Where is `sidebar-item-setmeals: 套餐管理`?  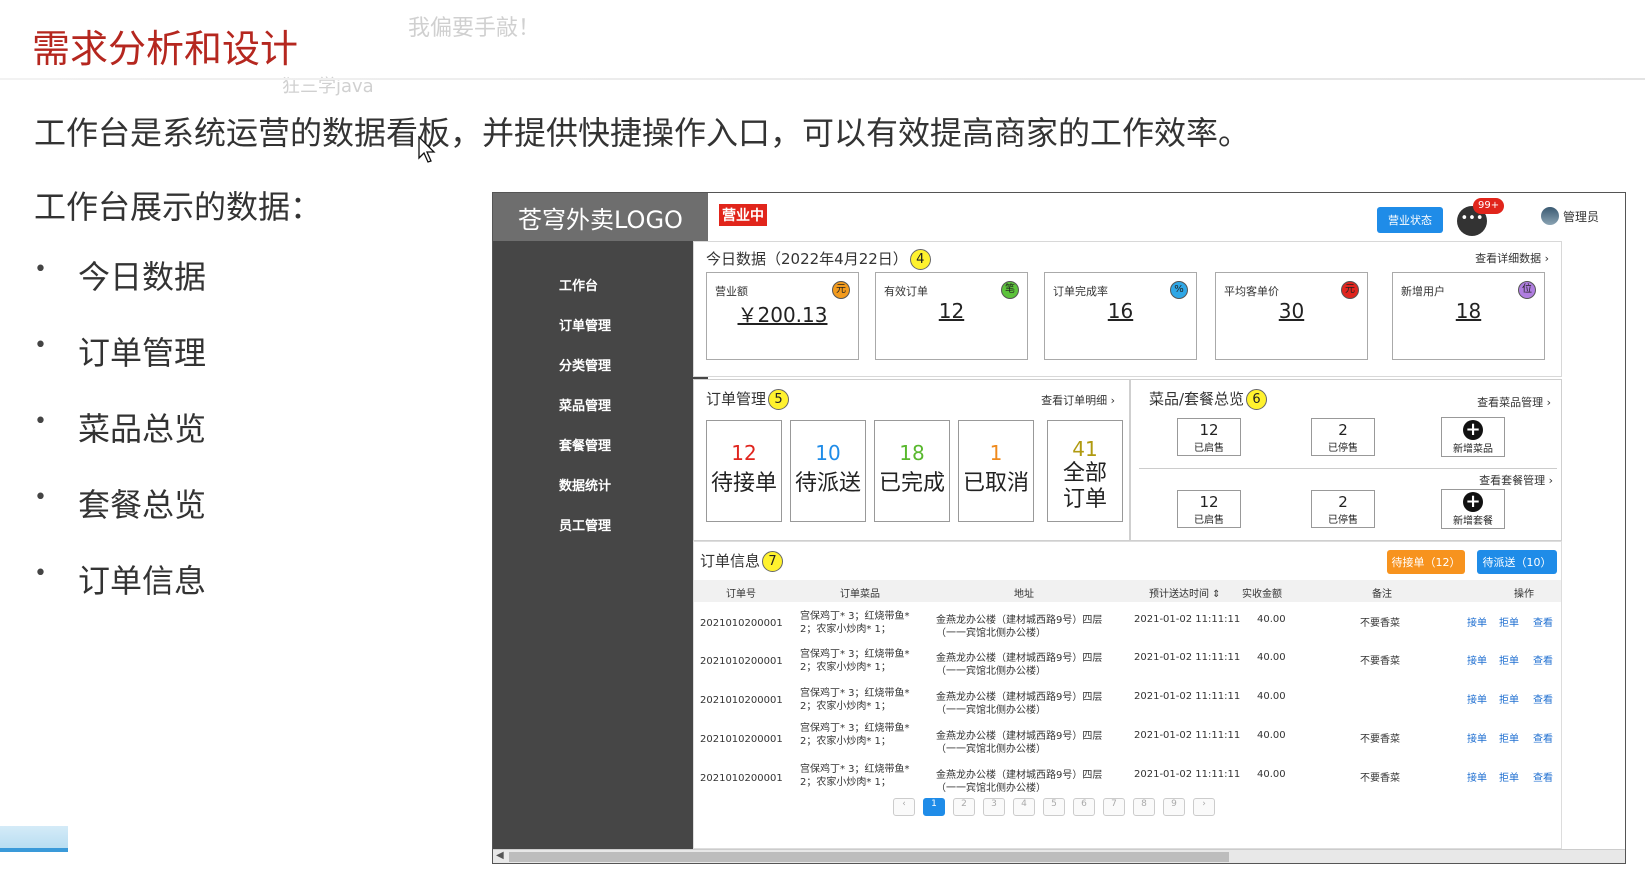
sidebar-item-setmeals: 套餐管理 is located at coordinates (633, 457).